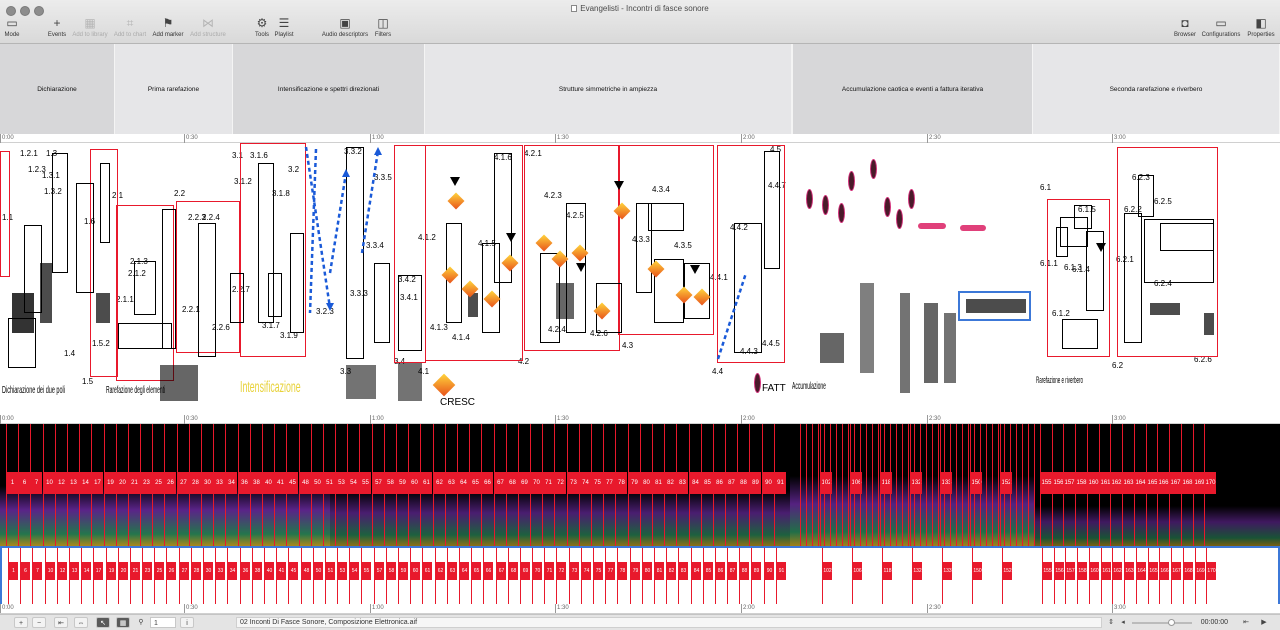 The height and width of the screenshot is (630, 1280). Describe the element at coordinates (732, 571) in the screenshot. I see `overview-marker-tag: 87` at that location.